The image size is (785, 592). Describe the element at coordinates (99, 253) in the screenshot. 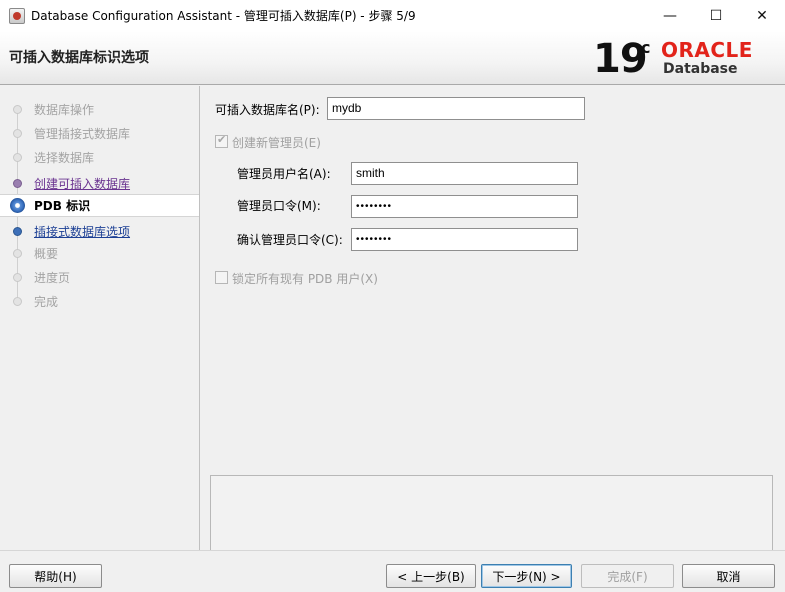

I see `step-summary: 概要` at that location.